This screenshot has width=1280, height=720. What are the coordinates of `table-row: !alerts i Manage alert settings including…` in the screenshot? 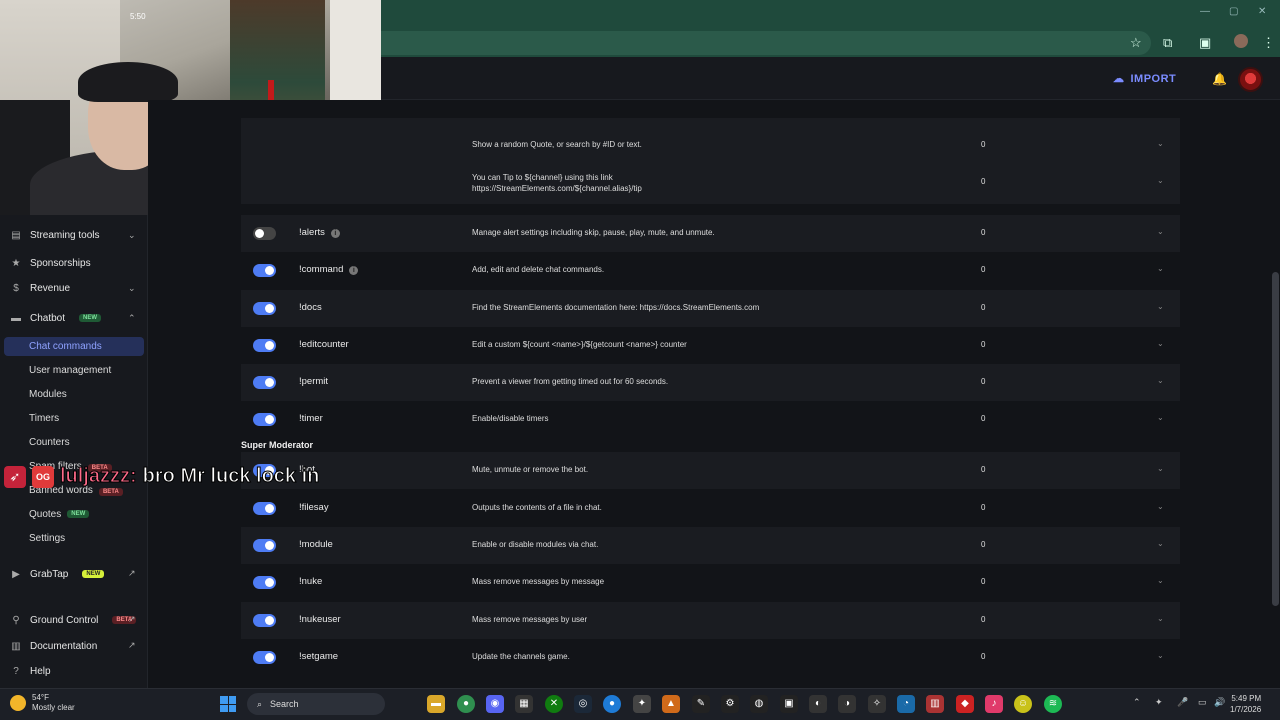 It's located at (710, 233).